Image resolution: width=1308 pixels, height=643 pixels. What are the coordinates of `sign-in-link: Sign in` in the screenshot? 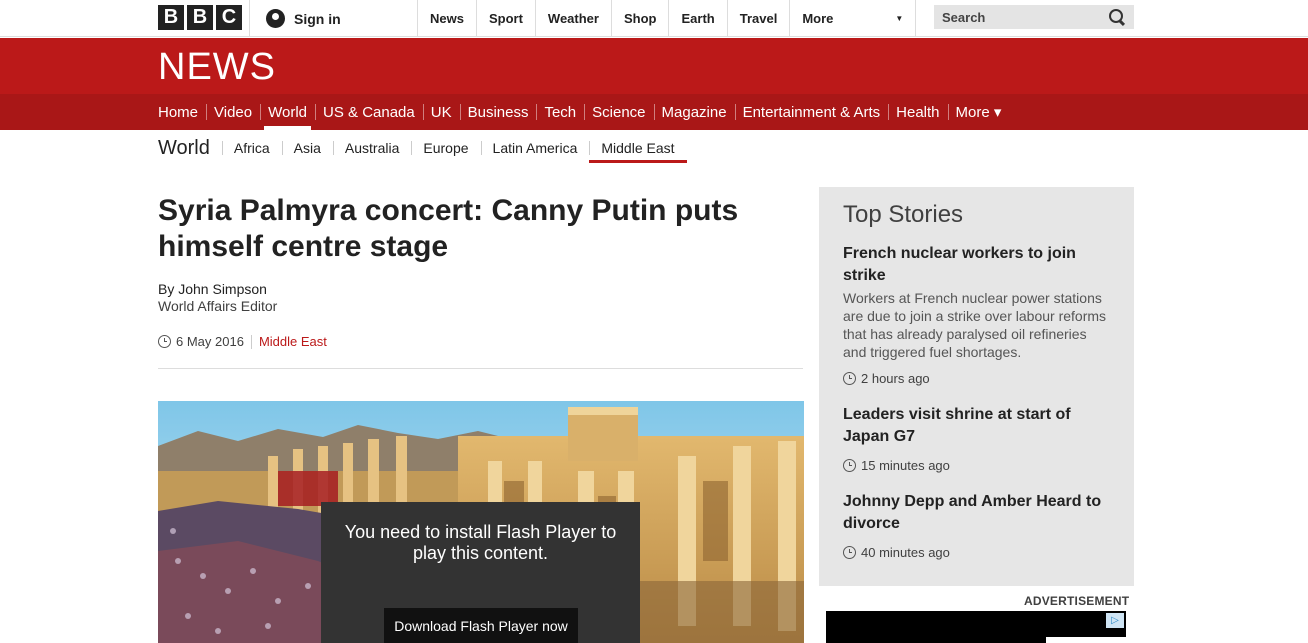 It's located at (333, 18).